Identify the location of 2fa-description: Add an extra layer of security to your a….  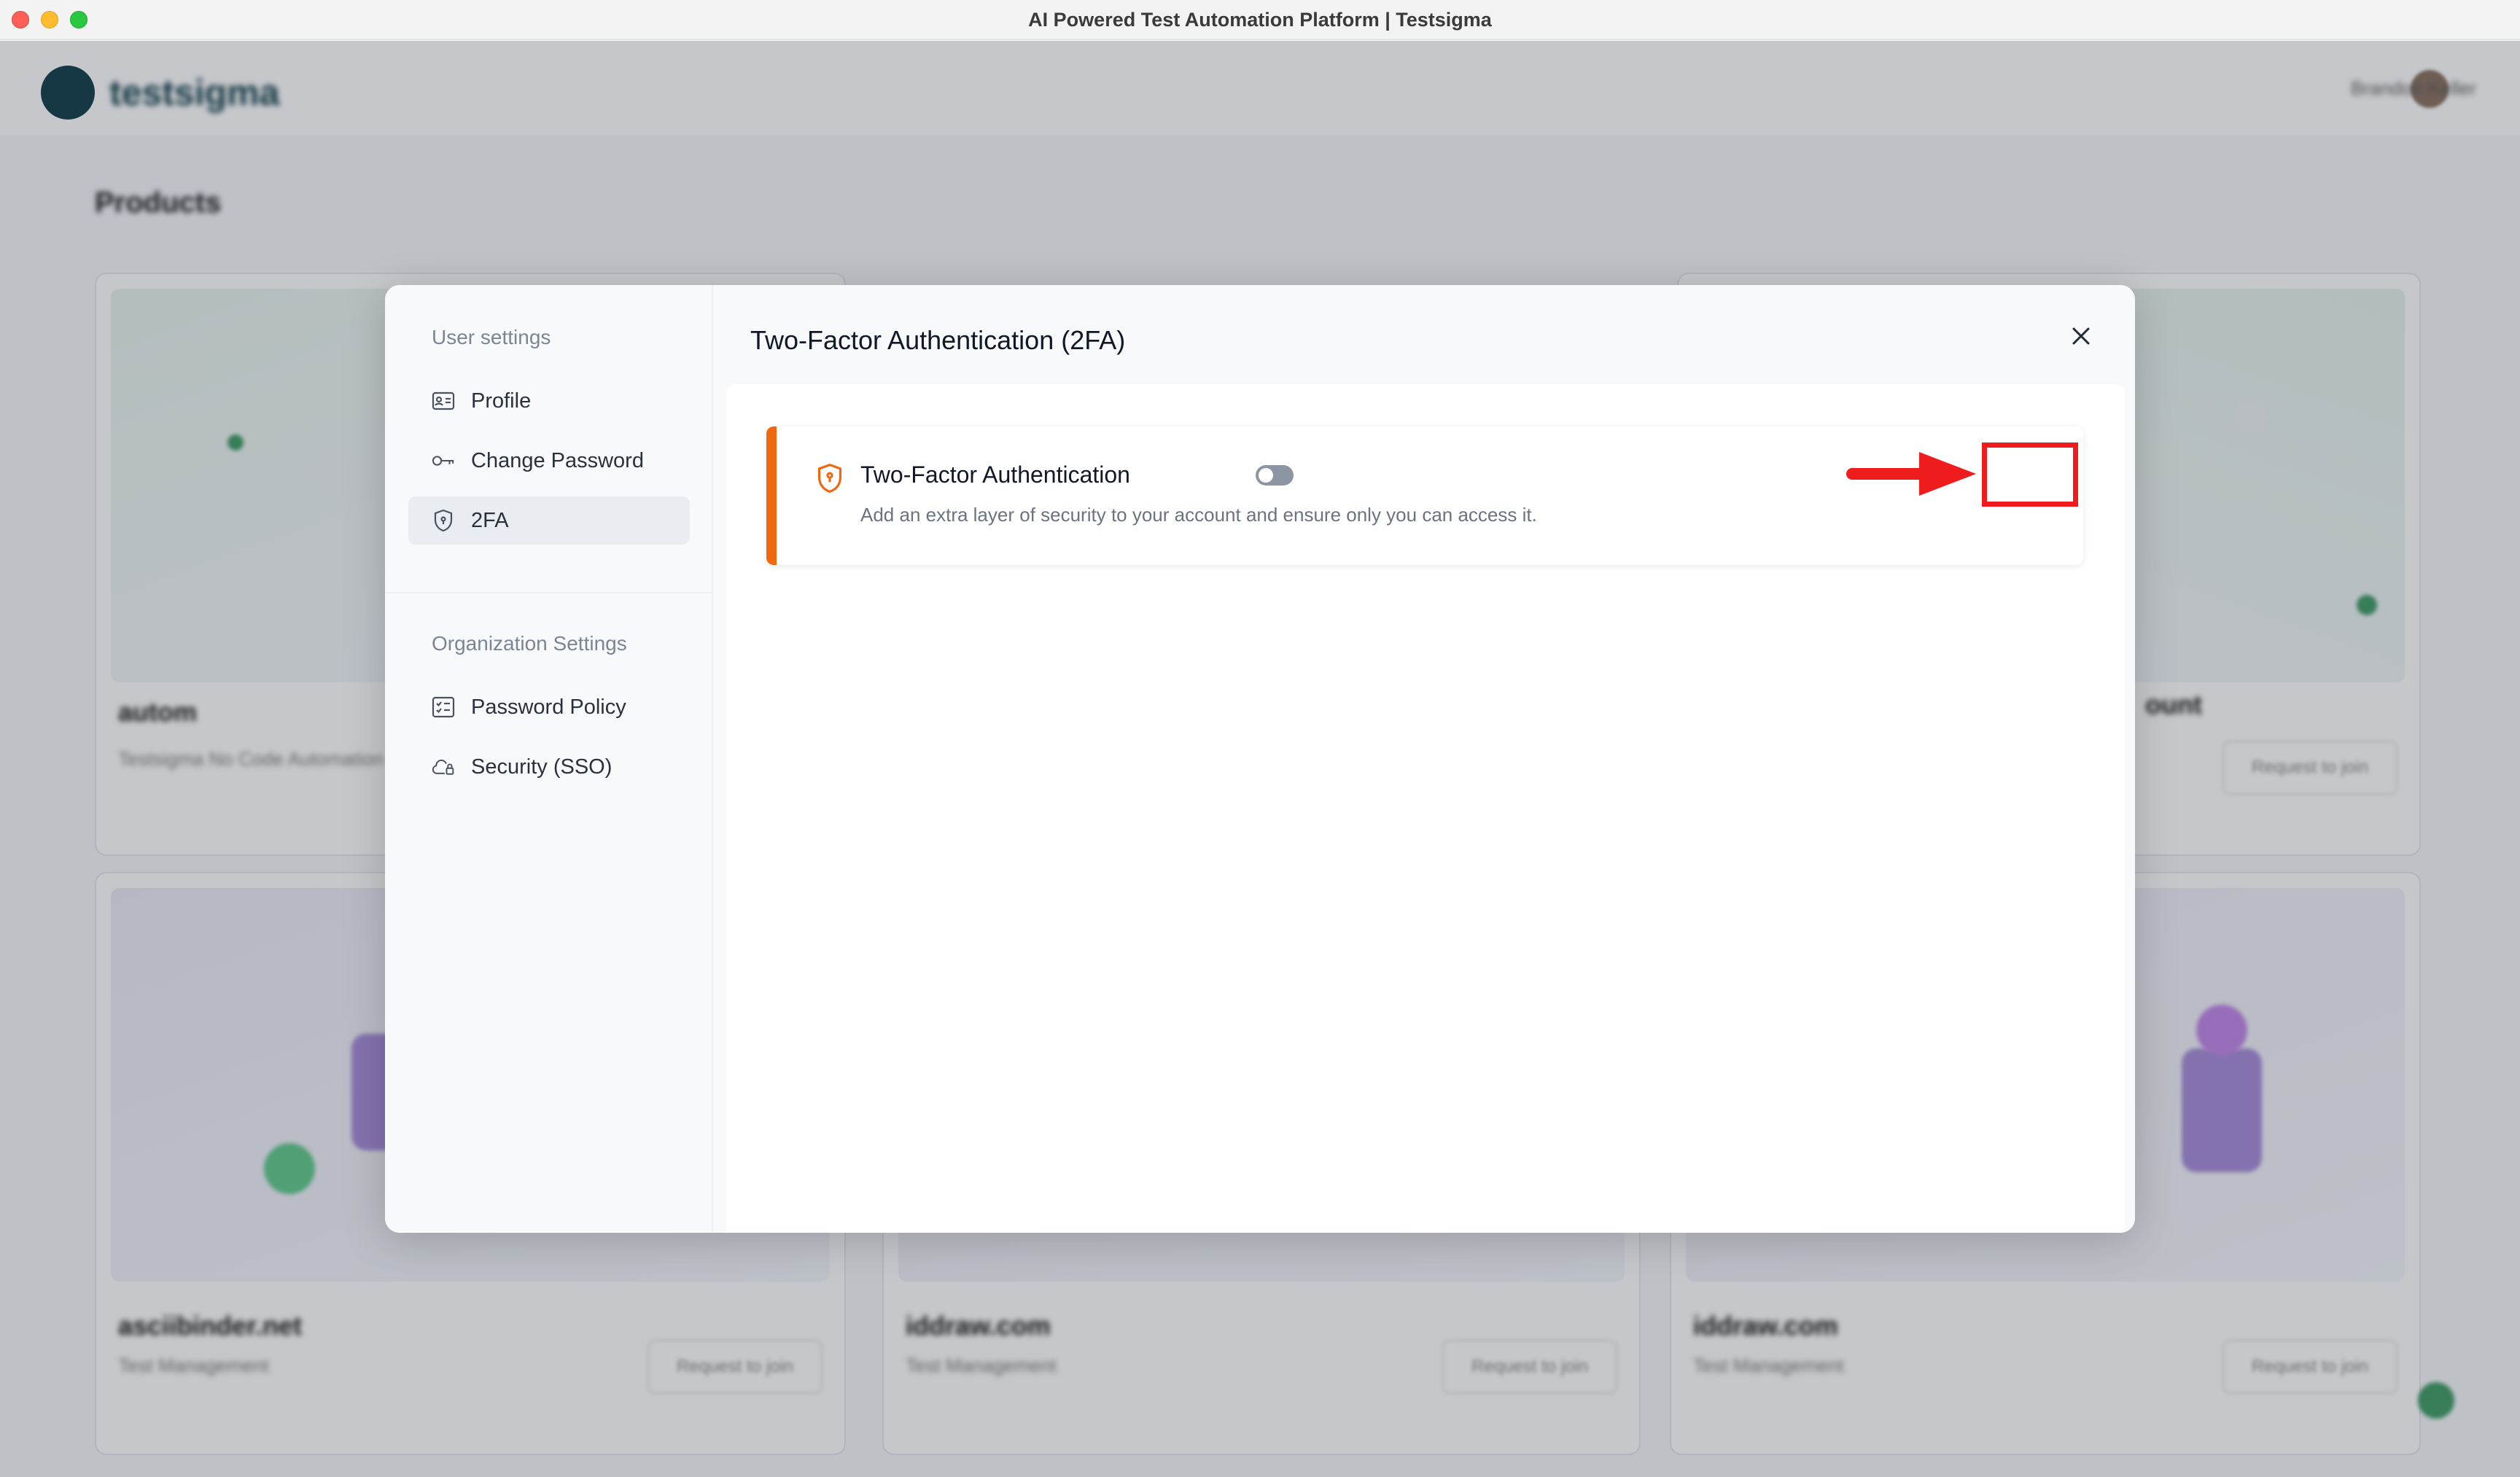
(1198, 515).